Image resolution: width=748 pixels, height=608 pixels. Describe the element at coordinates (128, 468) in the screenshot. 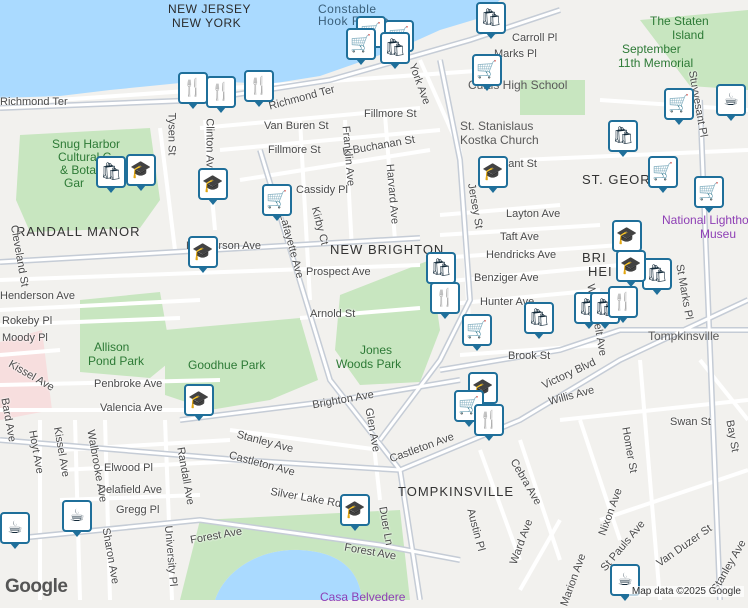

I see `street-label: Elwood Pl` at that location.